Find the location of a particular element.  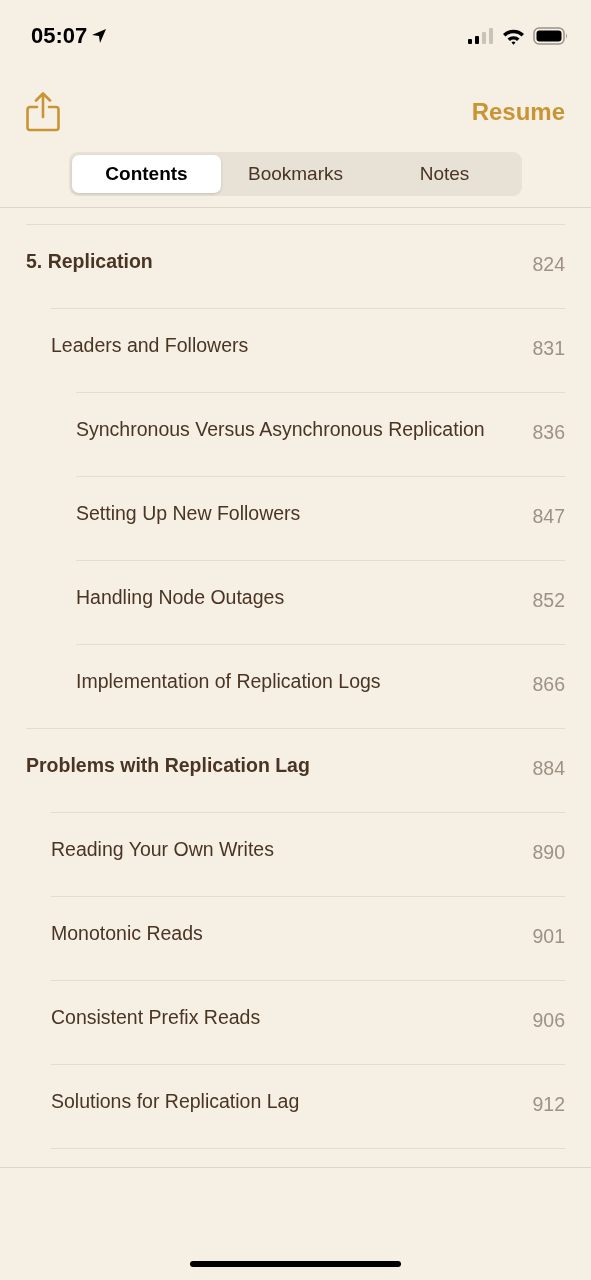

section-link: Setting Up New Followers is located at coordinates (188, 513).